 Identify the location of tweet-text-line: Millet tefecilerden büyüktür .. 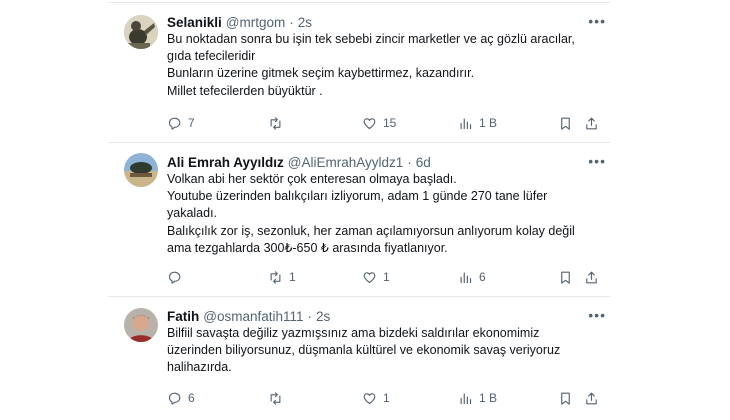
(245, 90).